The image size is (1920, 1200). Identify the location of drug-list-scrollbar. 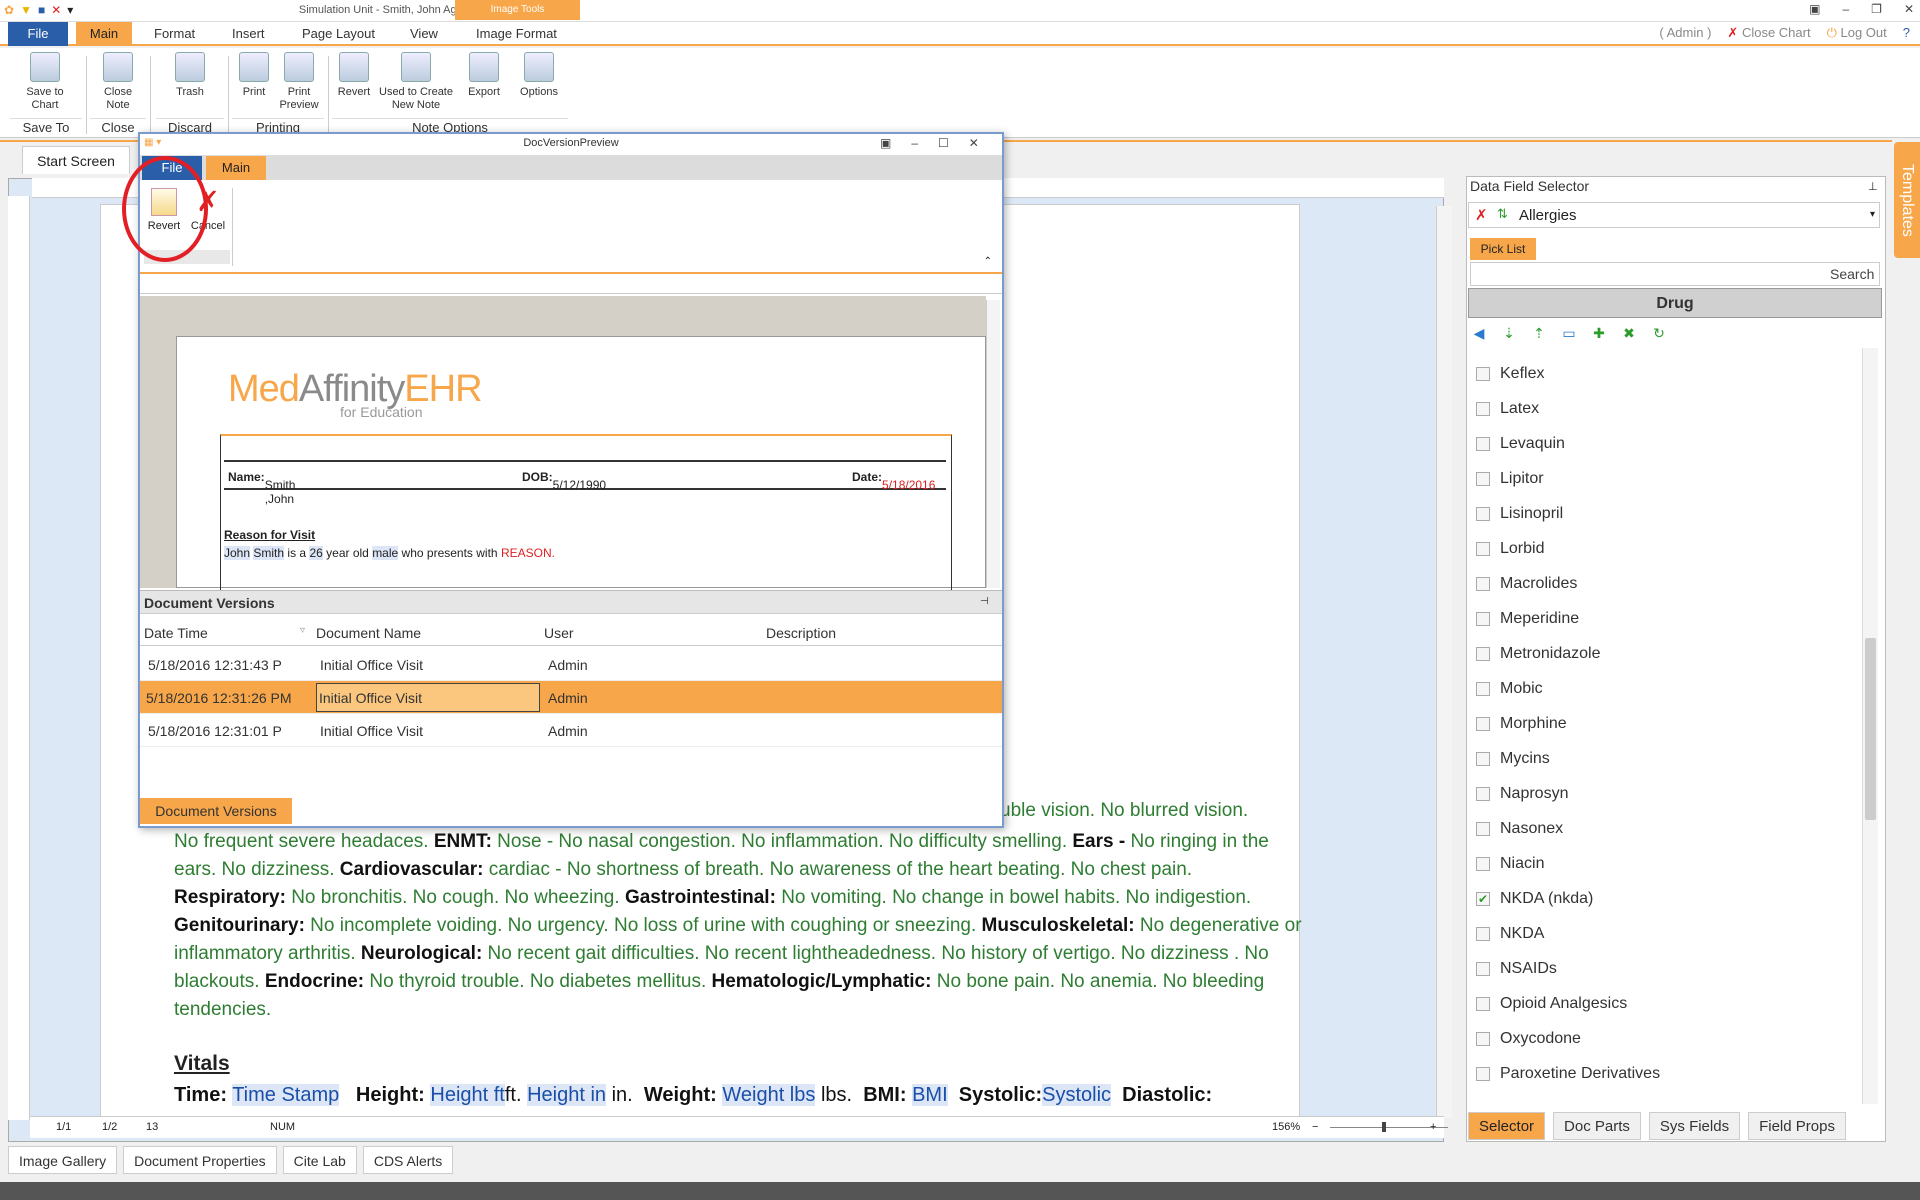
(1870, 726).